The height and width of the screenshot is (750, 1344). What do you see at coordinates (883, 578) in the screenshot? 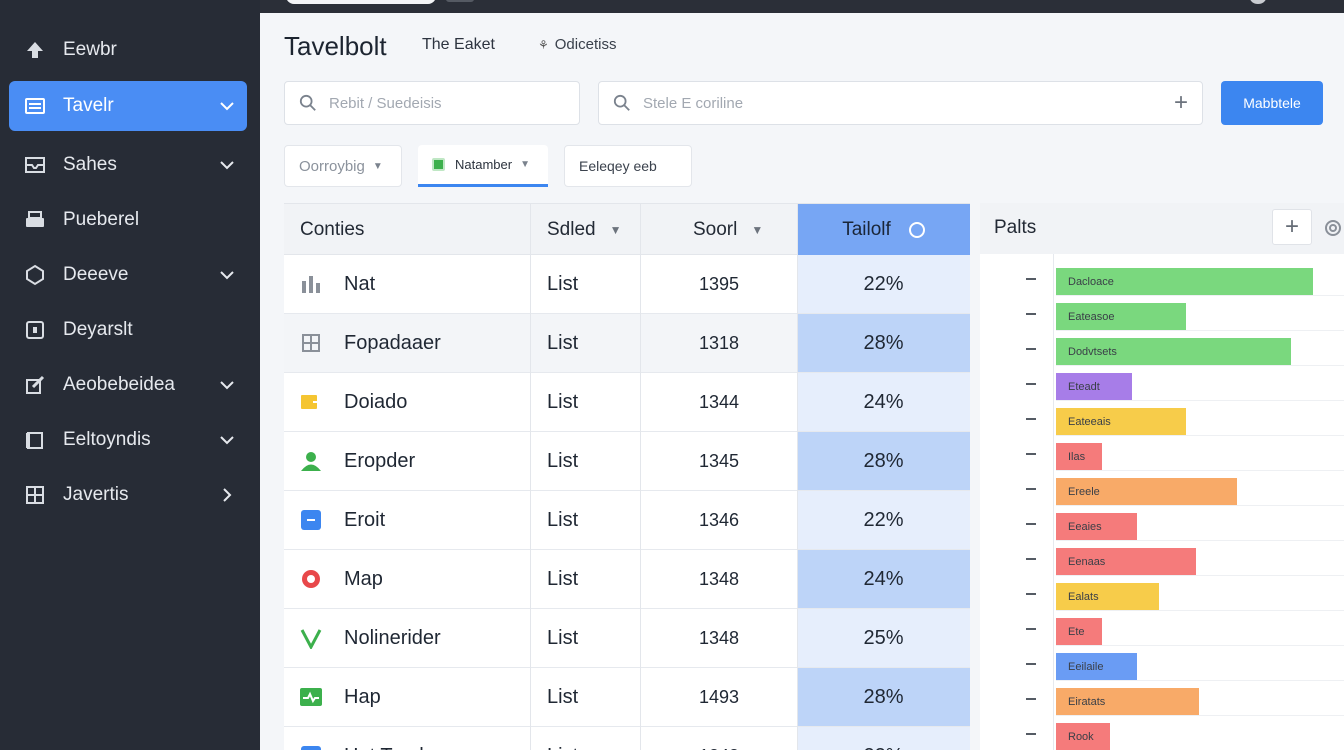
I see `percent-cell: 24%` at bounding box center [883, 578].